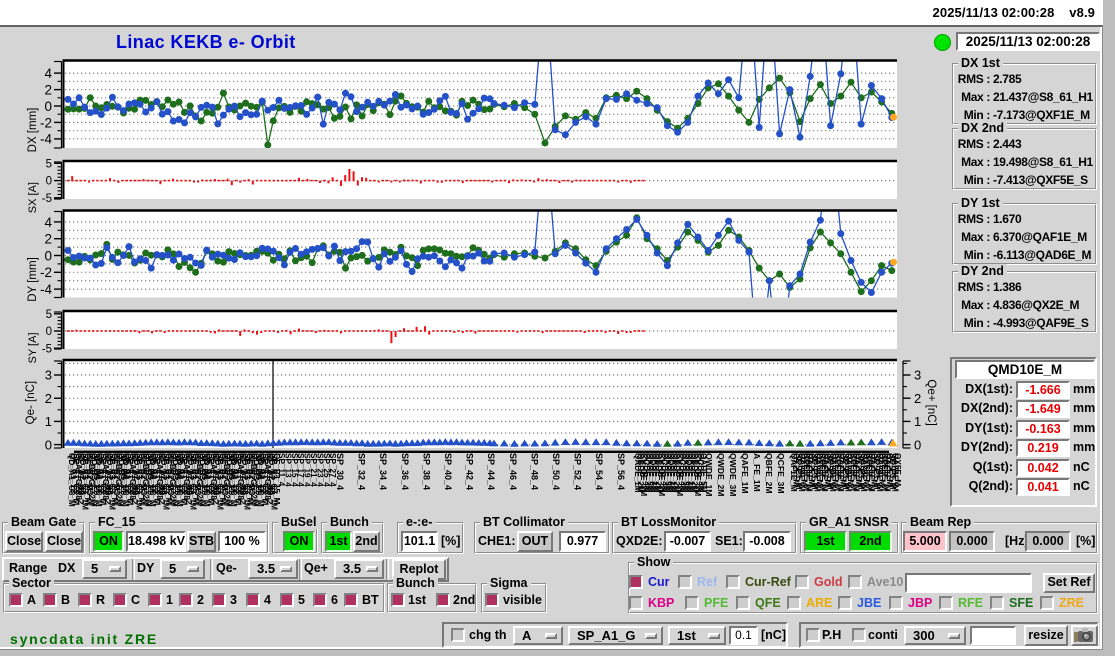 This screenshot has height=656, width=1115. Describe the element at coordinates (578, 471) in the screenshot. I see `svg-text: SP_52_4` at that location.